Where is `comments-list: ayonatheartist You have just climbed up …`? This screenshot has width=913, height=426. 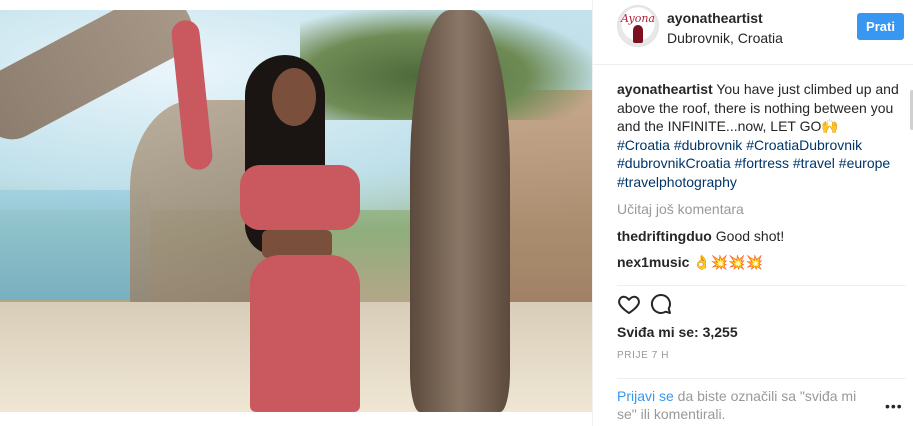 comments-list: ayonatheartist You have just climbed up … is located at coordinates (760, 176).